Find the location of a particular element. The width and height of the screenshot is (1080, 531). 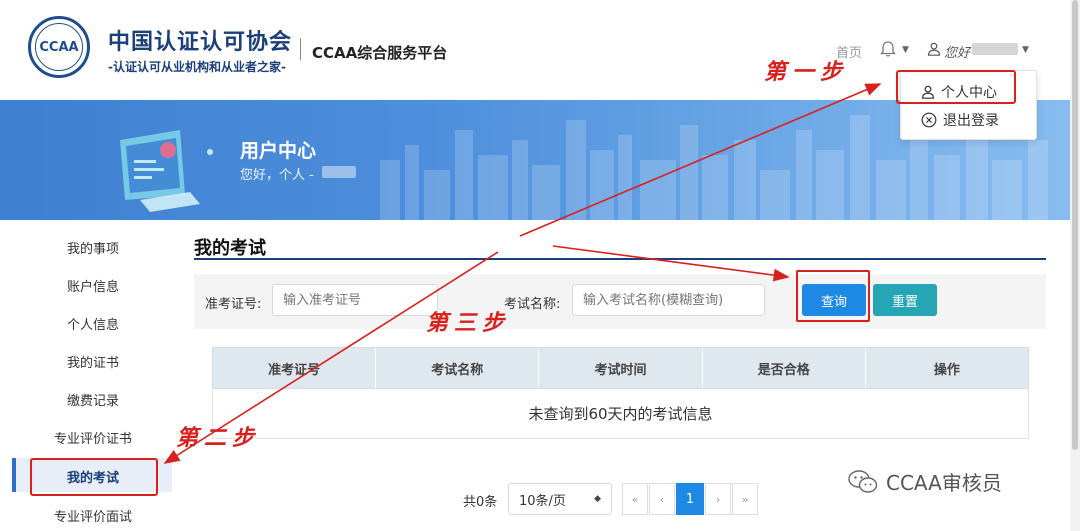

ccaa-logo: CCAA is located at coordinates (59, 47).